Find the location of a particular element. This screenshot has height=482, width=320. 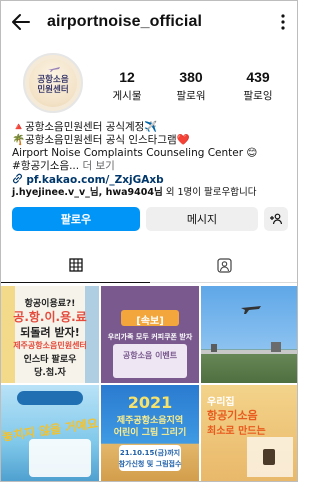

post-text: 어린이 그림 그리기 is located at coordinates (150, 433).